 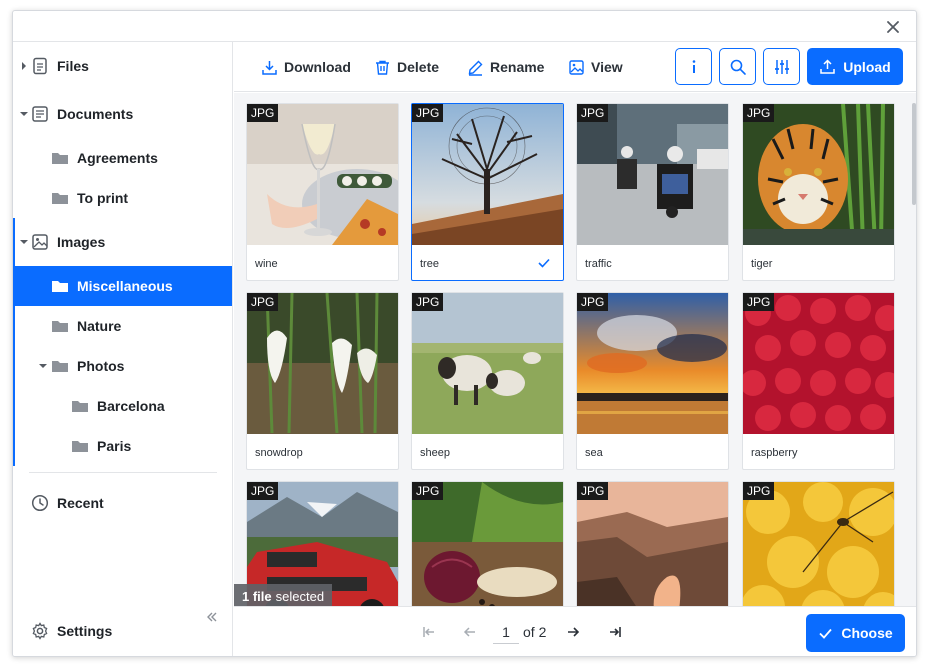 What do you see at coordinates (594, 453) in the screenshot?
I see `file-name: sea` at bounding box center [594, 453].